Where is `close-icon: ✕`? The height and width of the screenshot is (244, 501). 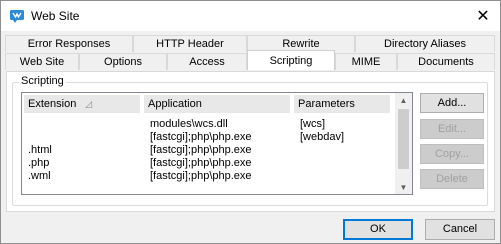
close-icon: ✕ is located at coordinates (483, 16).